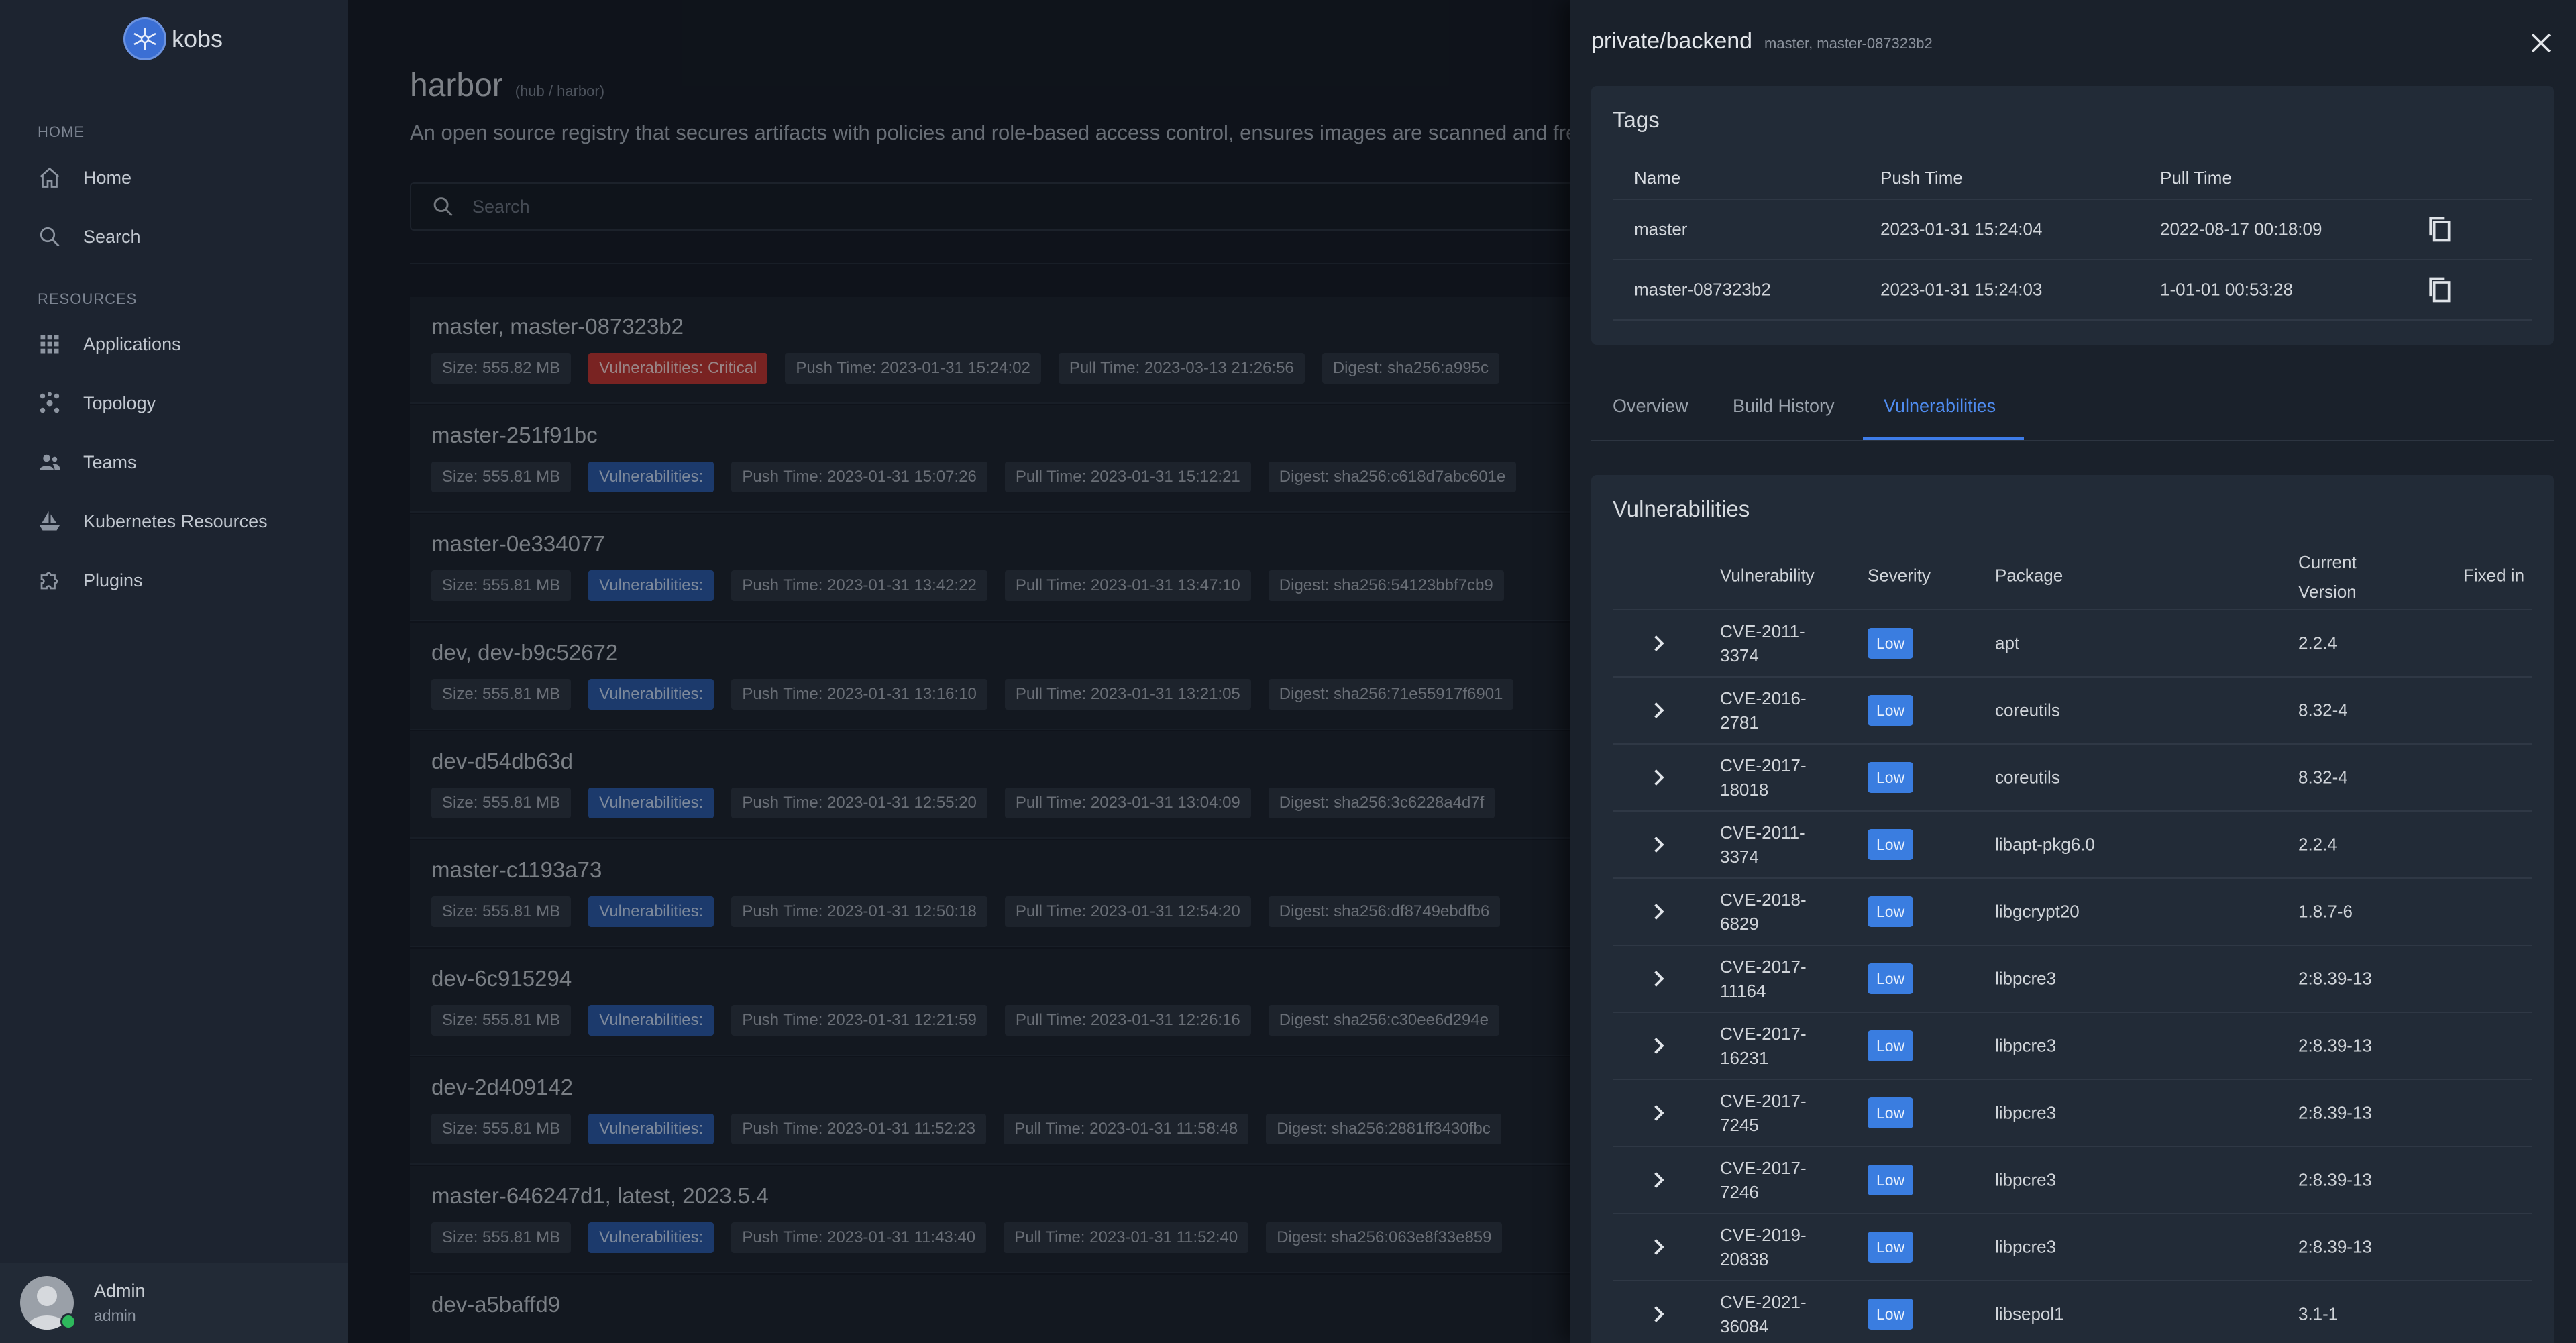 The height and width of the screenshot is (1343, 2576). What do you see at coordinates (174, 1303) in the screenshot?
I see `user-menu: Admin admin` at bounding box center [174, 1303].